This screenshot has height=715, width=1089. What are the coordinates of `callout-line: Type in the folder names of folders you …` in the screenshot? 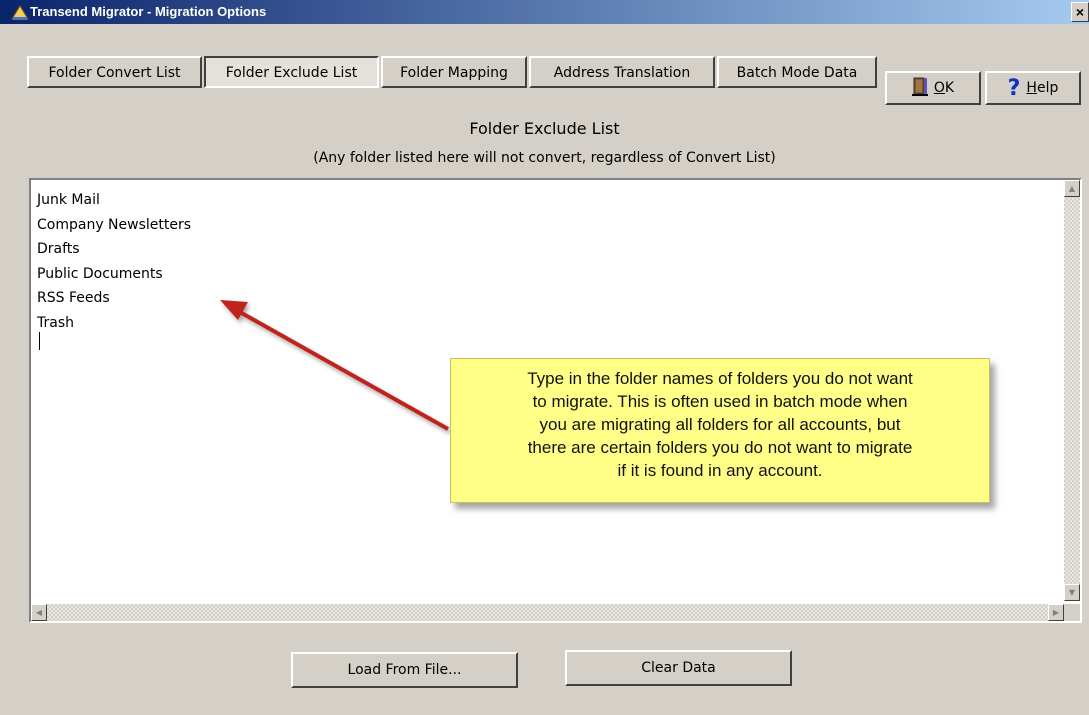 It's located at (720, 378).